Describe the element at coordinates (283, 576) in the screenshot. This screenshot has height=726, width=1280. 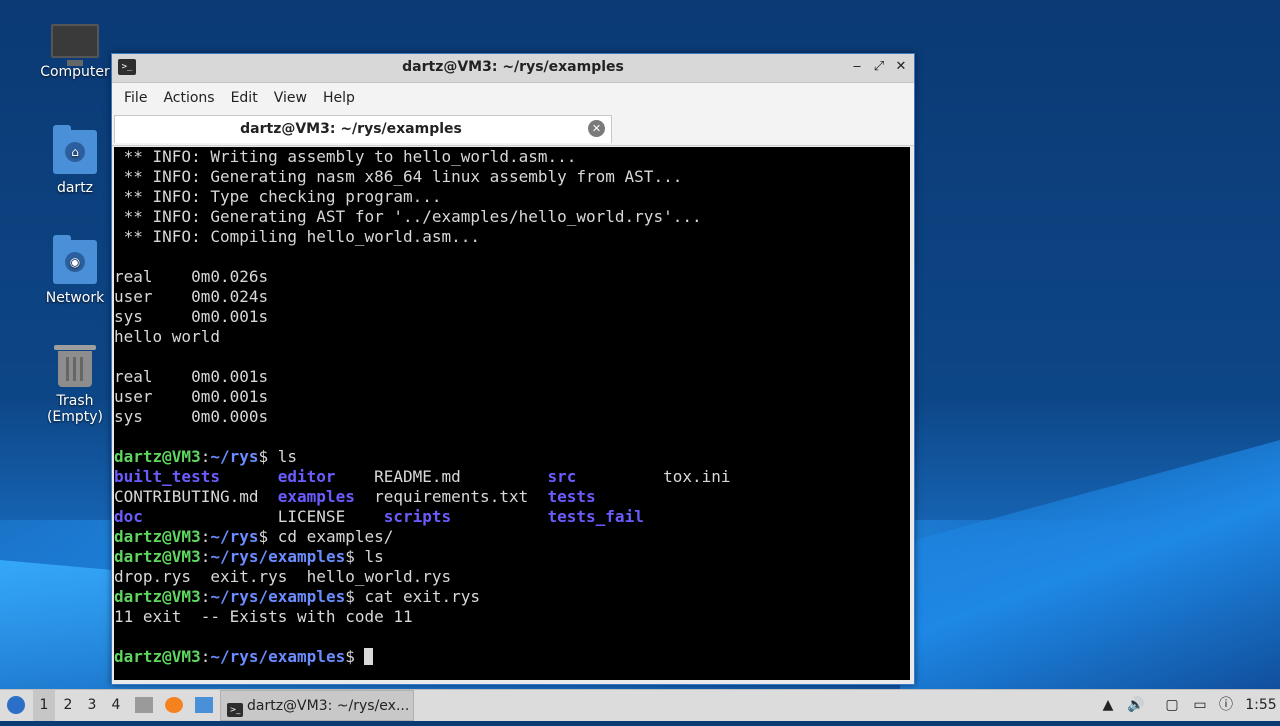
I see `term-line: drop.rys exit.rys hello_world.rys` at that location.